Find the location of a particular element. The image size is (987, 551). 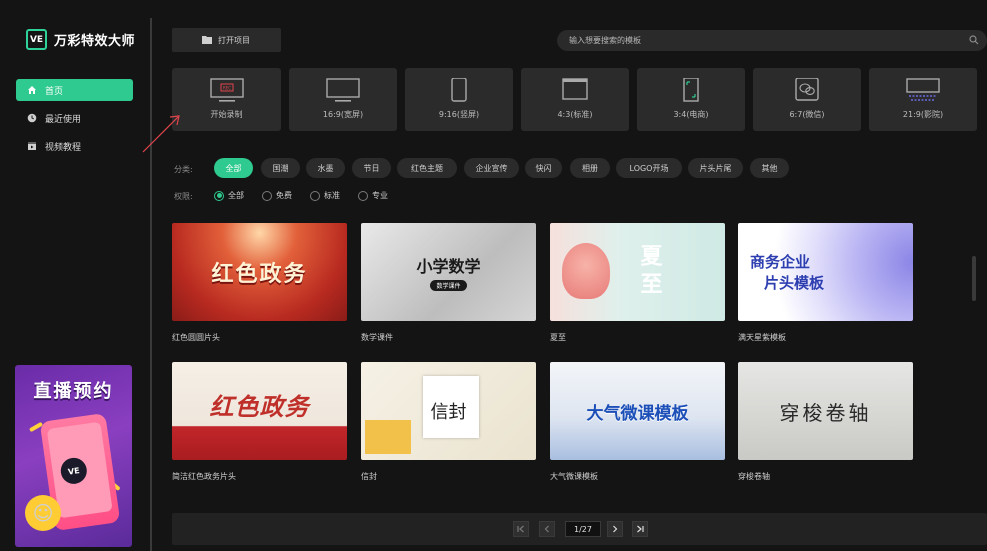

template-card: 夏至 夏至 is located at coordinates (637, 283).